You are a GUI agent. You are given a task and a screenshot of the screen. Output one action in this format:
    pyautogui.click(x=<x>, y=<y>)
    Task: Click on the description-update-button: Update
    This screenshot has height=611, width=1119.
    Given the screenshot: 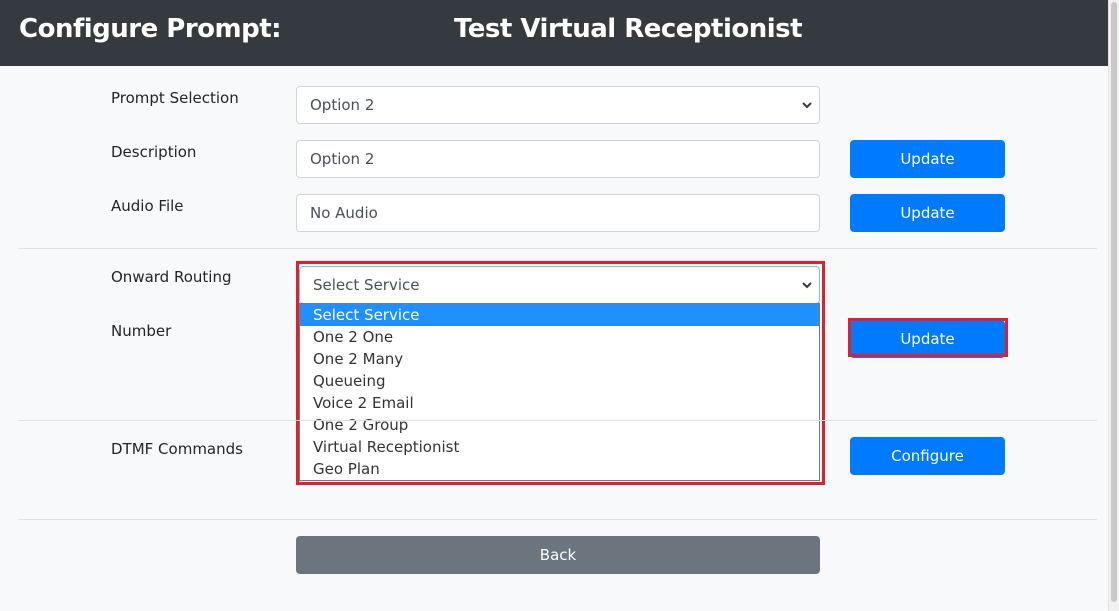 What is the action you would take?
    pyautogui.click(x=927, y=159)
    